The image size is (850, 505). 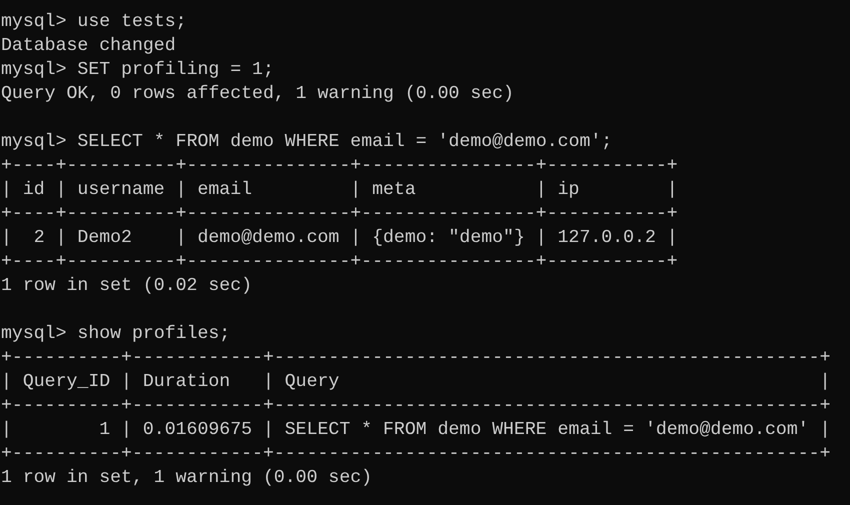 What do you see at coordinates (186, 478) in the screenshot?
I see `output-line: 1 row in set, 1 warning (0.00 sec)` at bounding box center [186, 478].